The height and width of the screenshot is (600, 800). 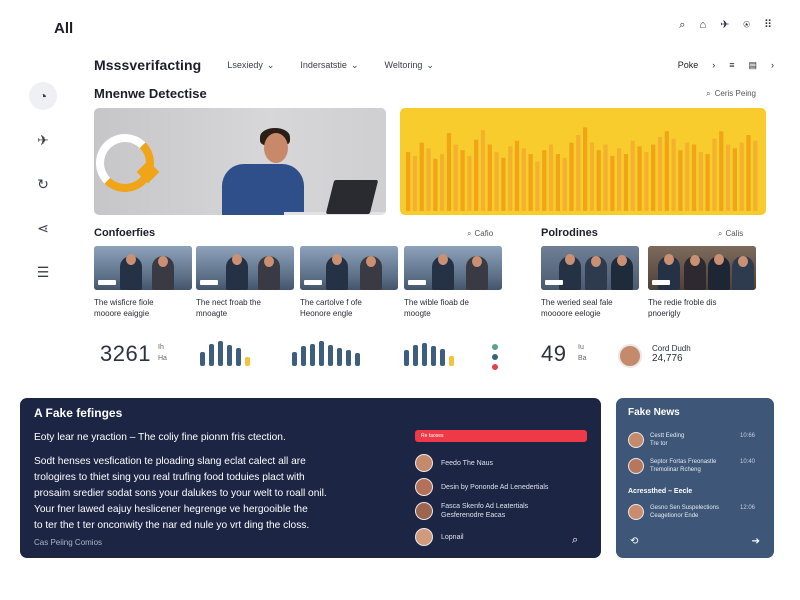 I want to click on send-icon: ✈, so click(x=724, y=25).